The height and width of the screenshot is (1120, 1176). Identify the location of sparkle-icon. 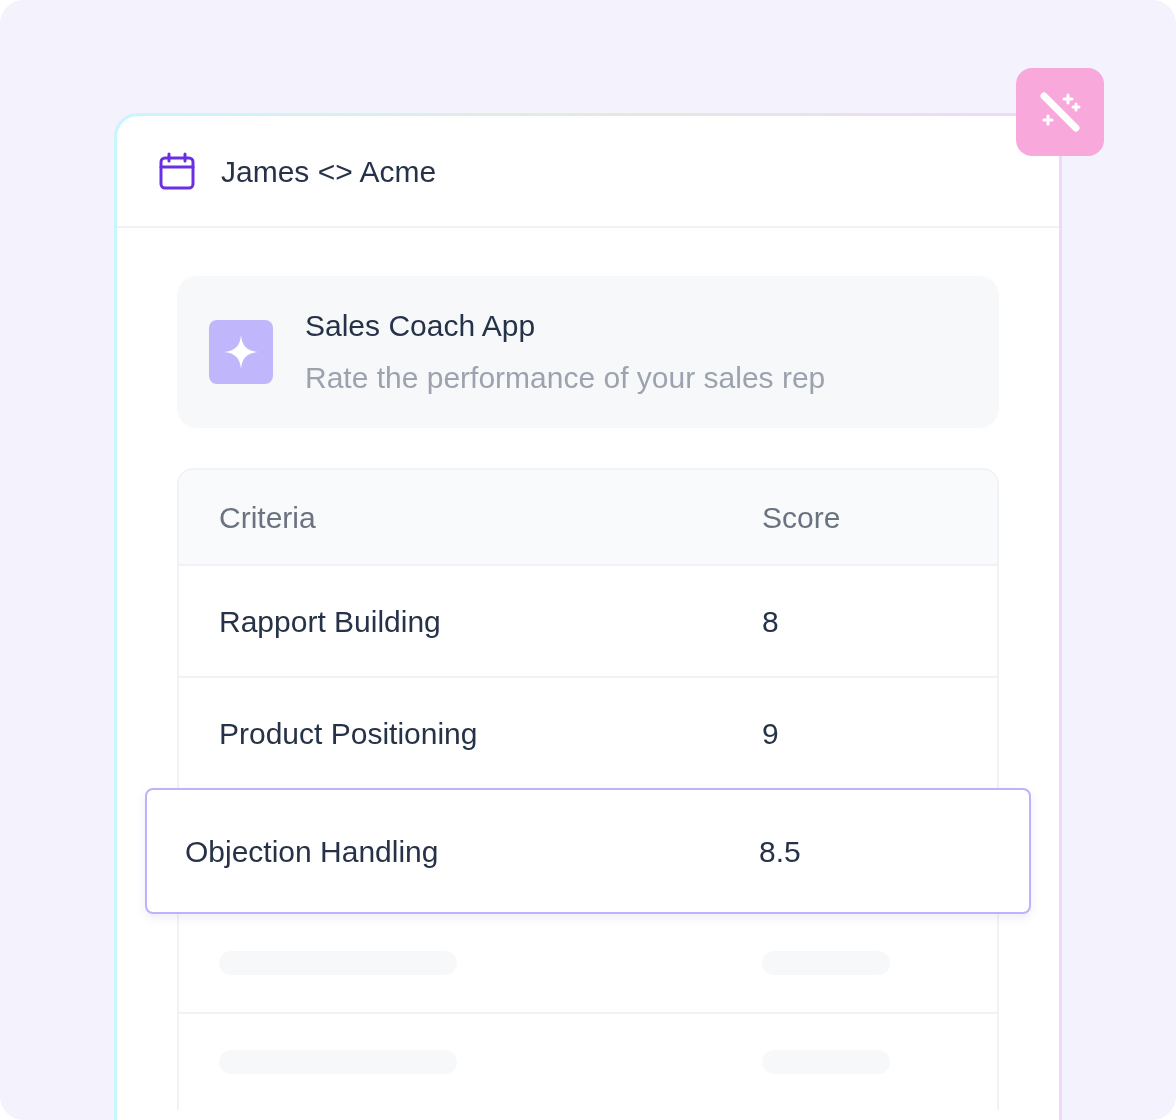
(241, 352).